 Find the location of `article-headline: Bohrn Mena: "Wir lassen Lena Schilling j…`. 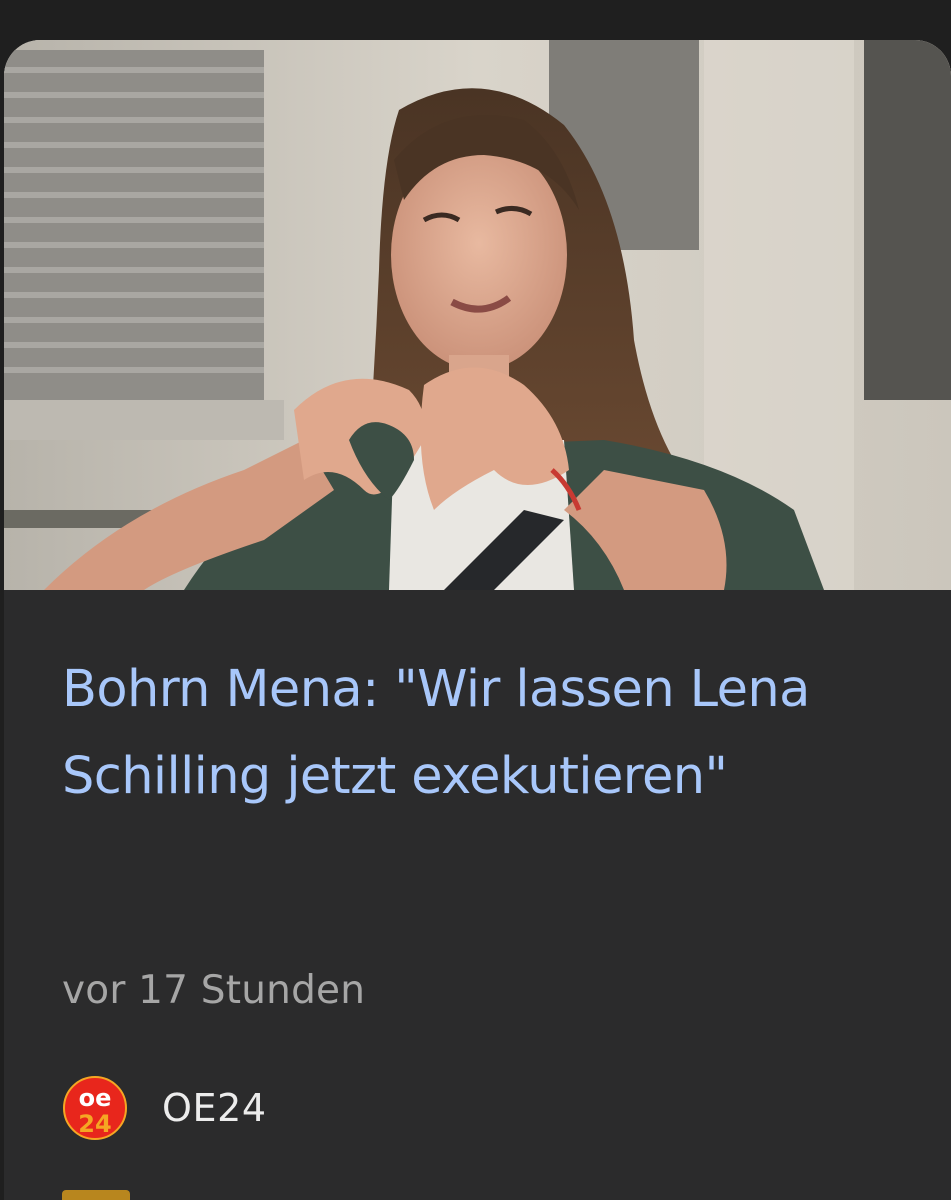

article-headline: Bohrn Mena: "Wir lassen Lena Schilling j… is located at coordinates (492, 733).